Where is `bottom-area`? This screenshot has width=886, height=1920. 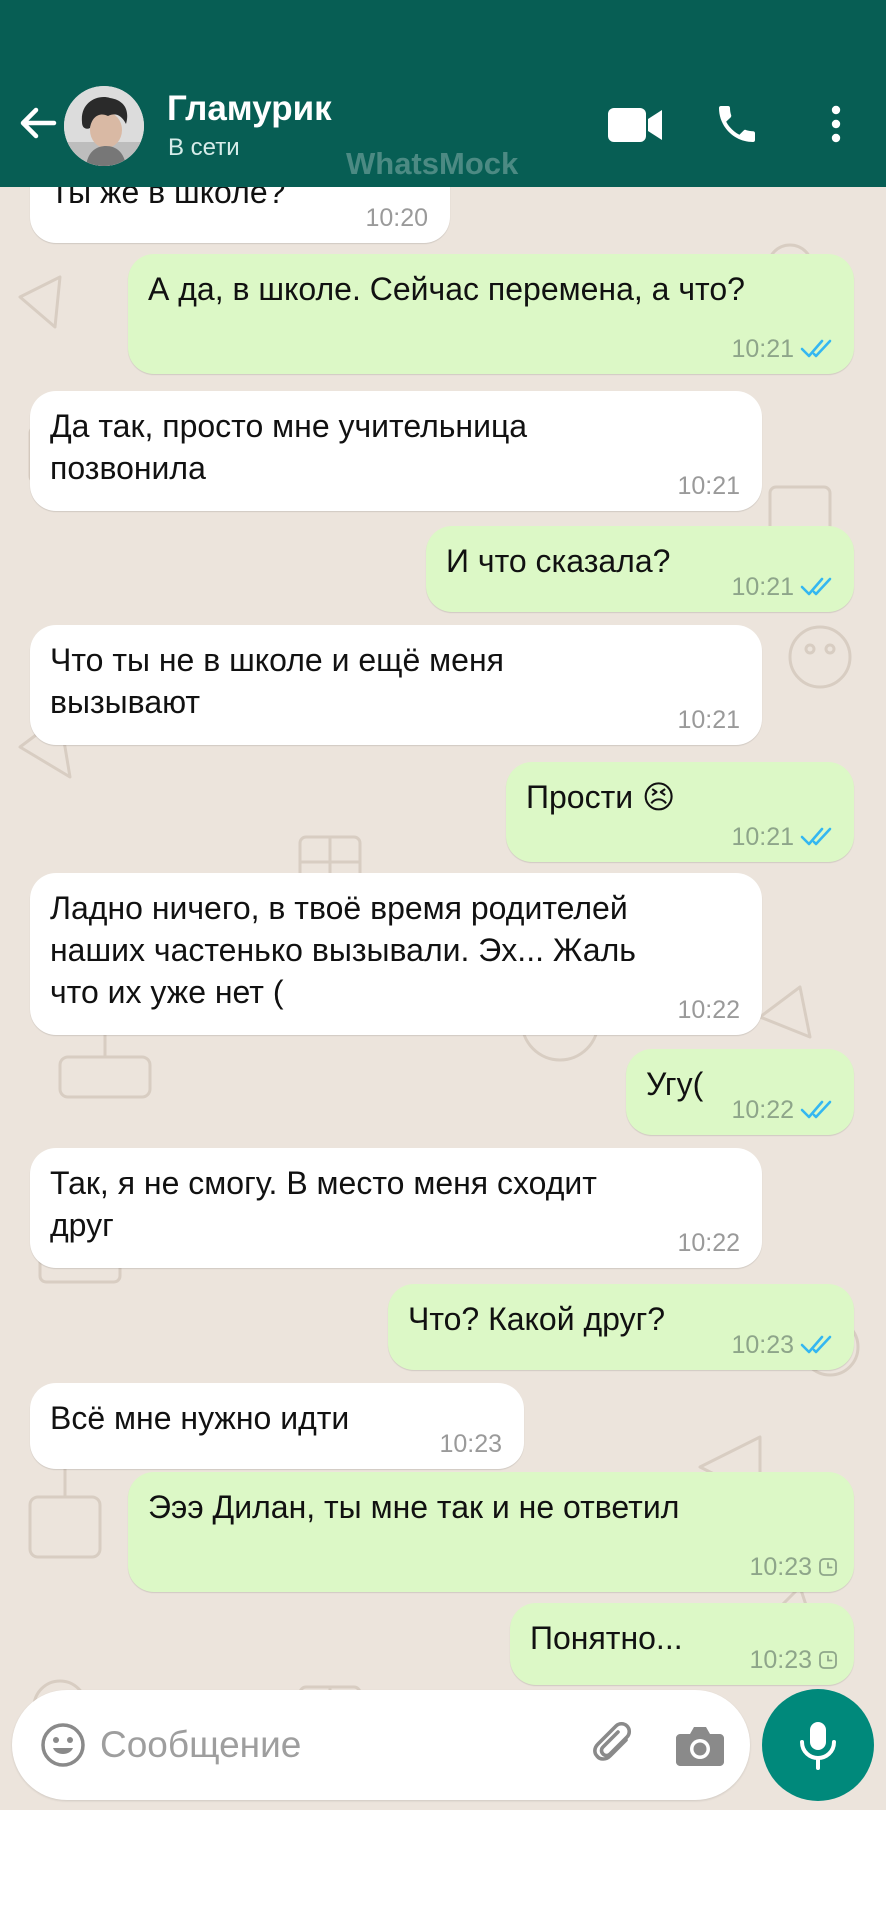
bottom-area is located at coordinates (443, 1865).